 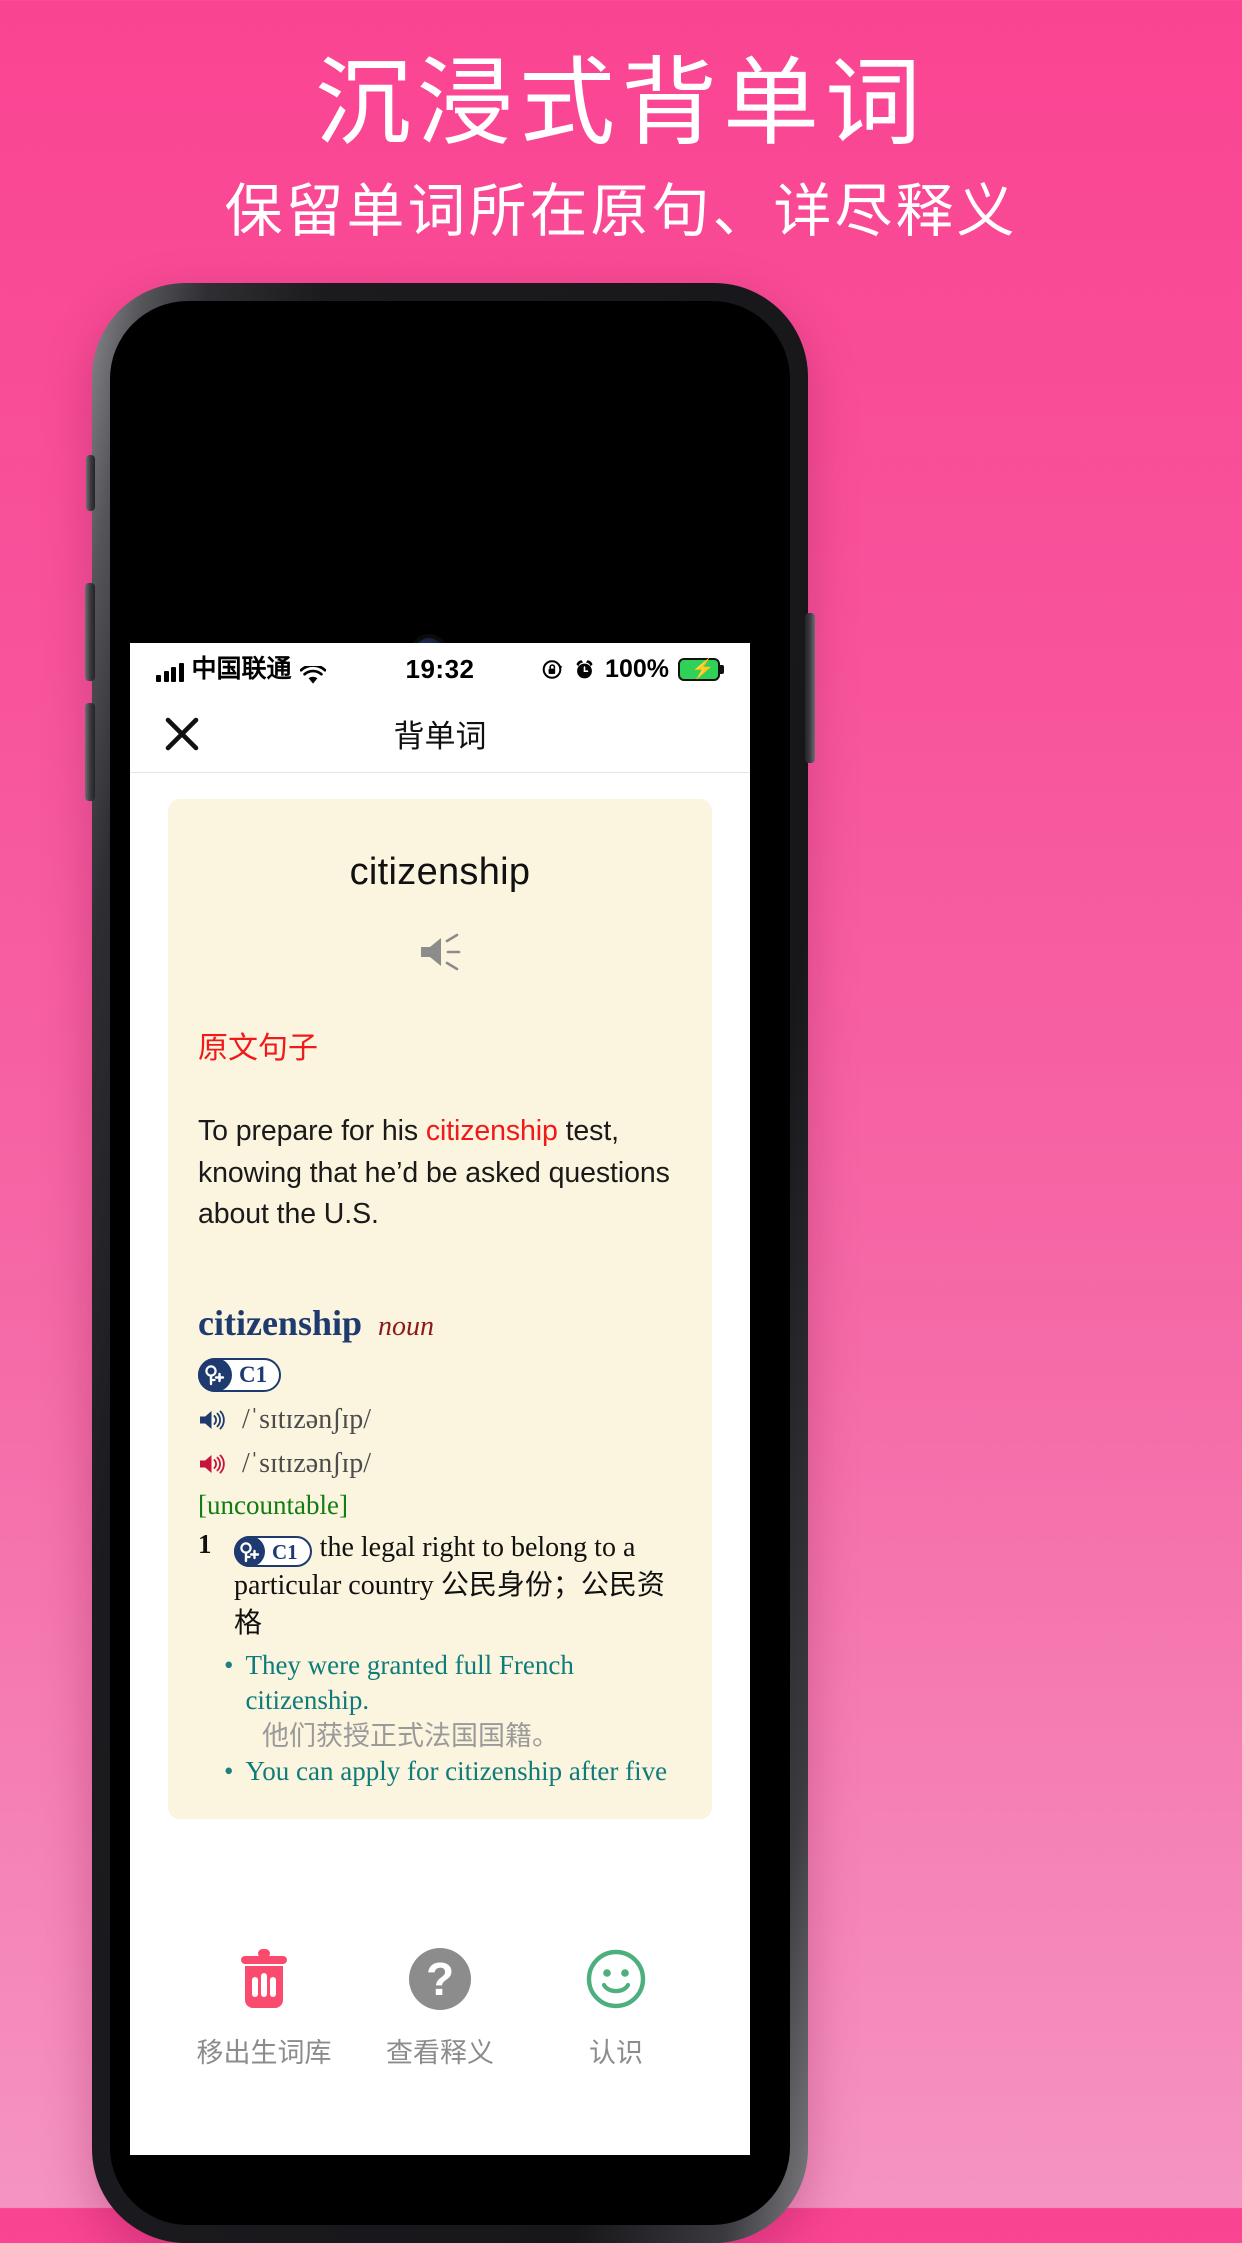 I want to click on status-bar-time: 19:32, so click(x=440, y=668).